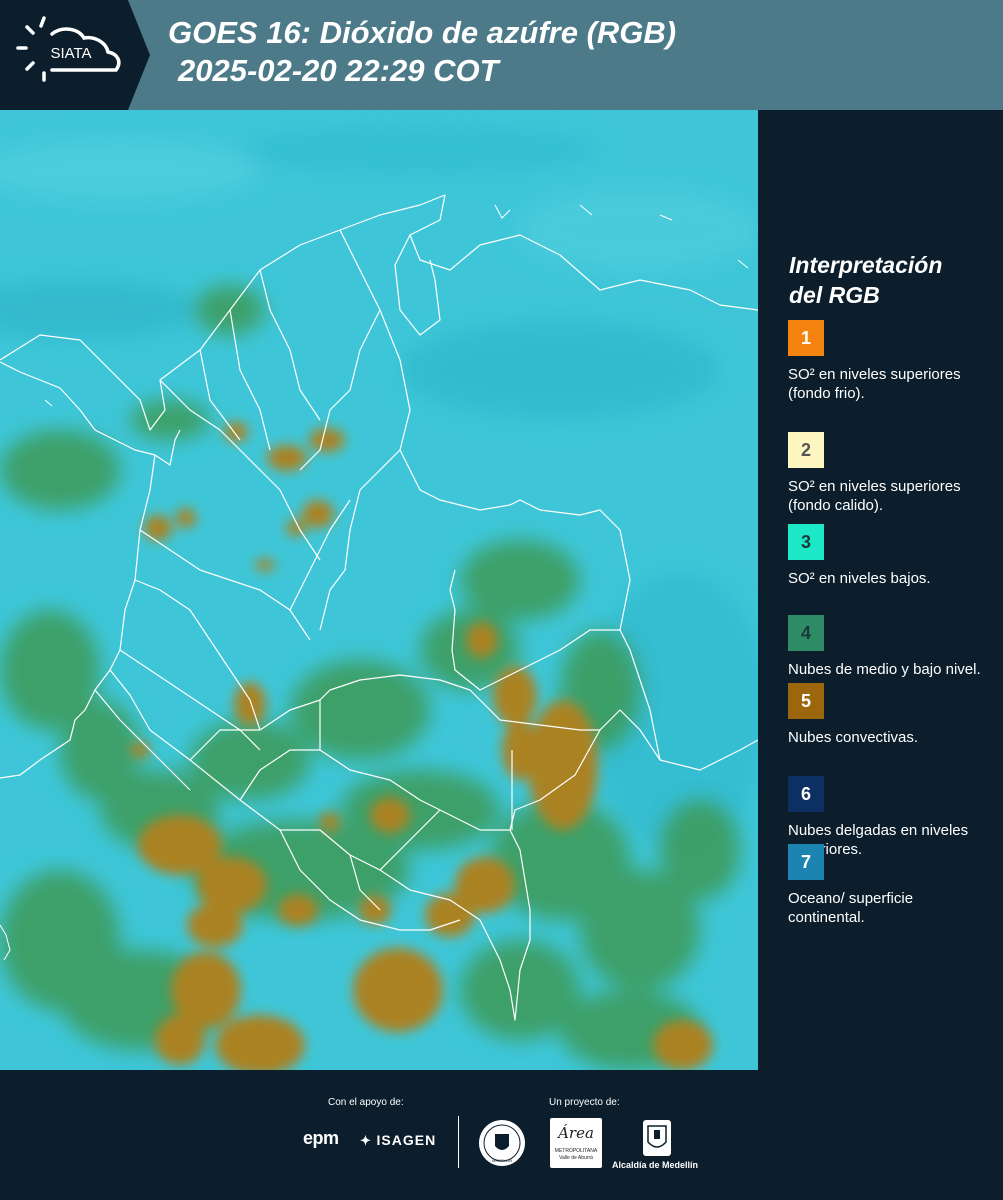 The width and height of the screenshot is (1003, 1200). What do you see at coordinates (888, 361) in the screenshot?
I see `legend-item: 1 SO² en niveles superiores (fondo frio).` at bounding box center [888, 361].